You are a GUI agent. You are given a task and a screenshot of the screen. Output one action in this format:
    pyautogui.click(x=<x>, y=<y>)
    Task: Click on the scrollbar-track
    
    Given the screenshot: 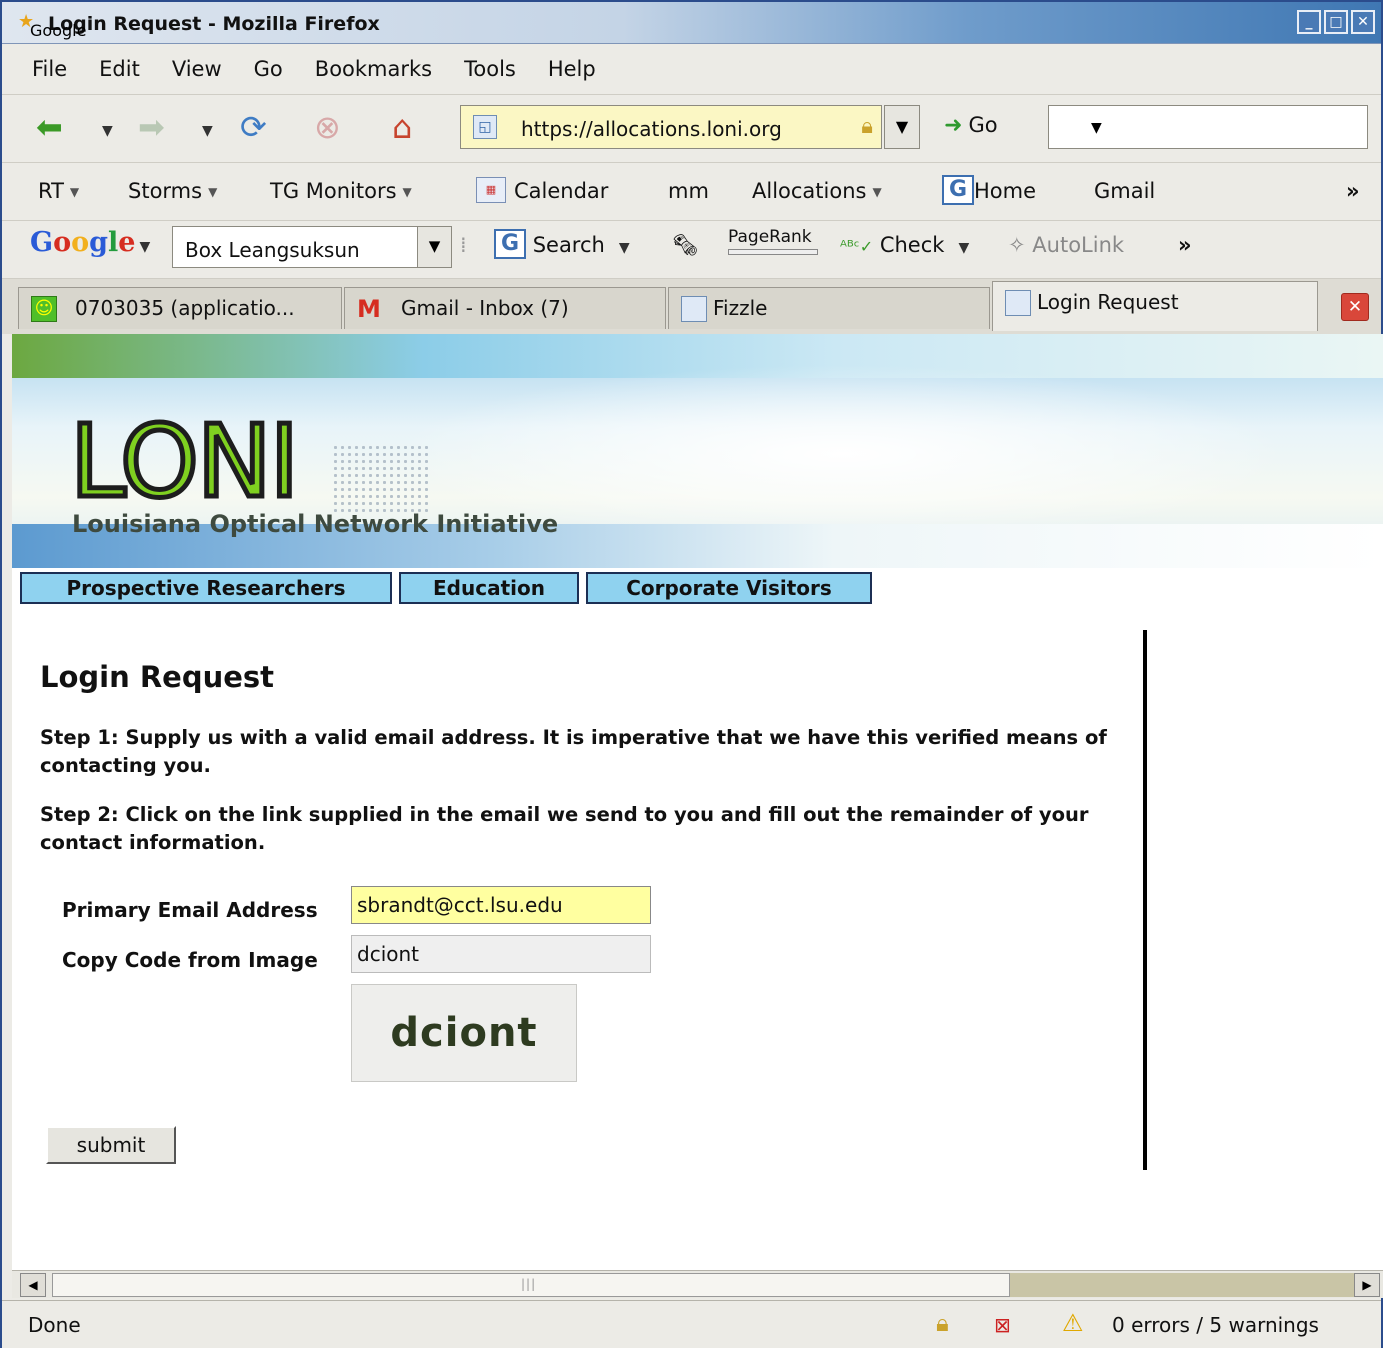 What is the action you would take?
    pyautogui.click(x=1182, y=1285)
    